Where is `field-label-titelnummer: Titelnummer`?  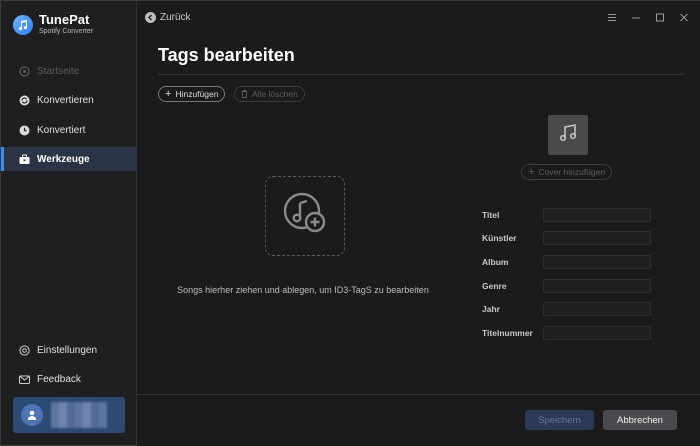 field-label-titelnummer: Titelnummer is located at coordinates (507, 333).